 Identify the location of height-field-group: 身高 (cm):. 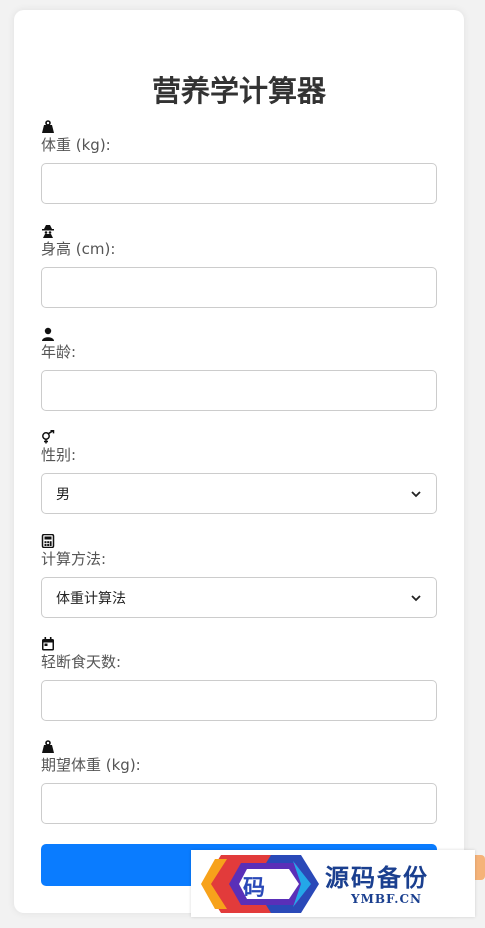
(239, 266).